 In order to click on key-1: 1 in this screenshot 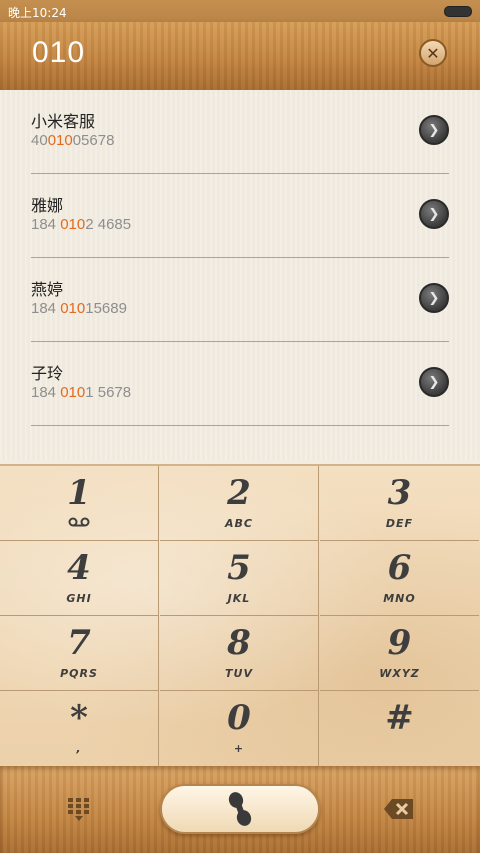, I will do `click(79, 503)`.